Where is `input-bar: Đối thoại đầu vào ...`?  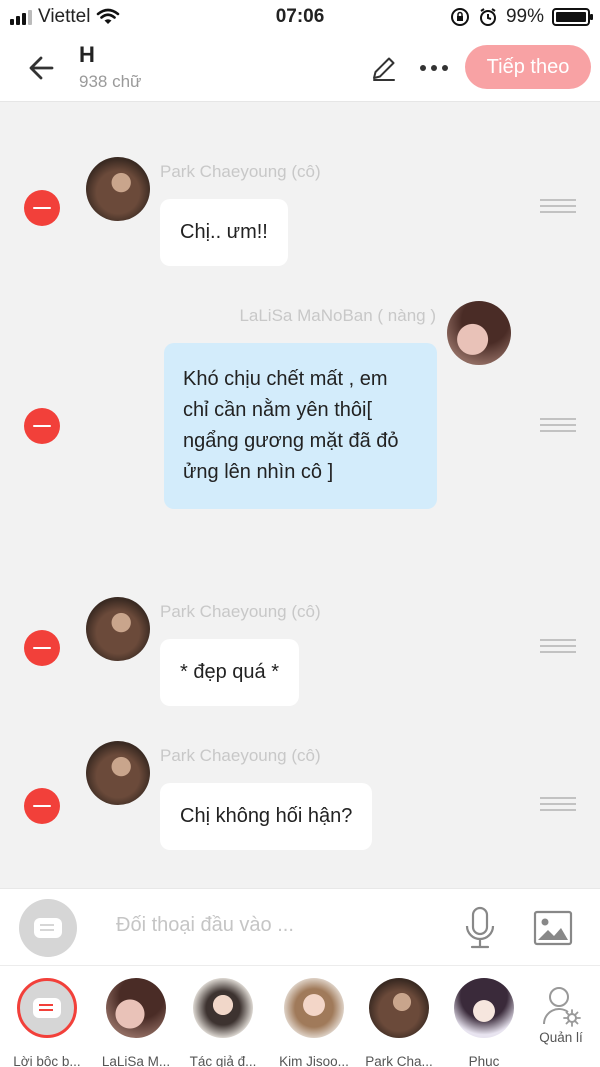
input-bar: Đối thoại đầu vào ... is located at coordinates (300, 926).